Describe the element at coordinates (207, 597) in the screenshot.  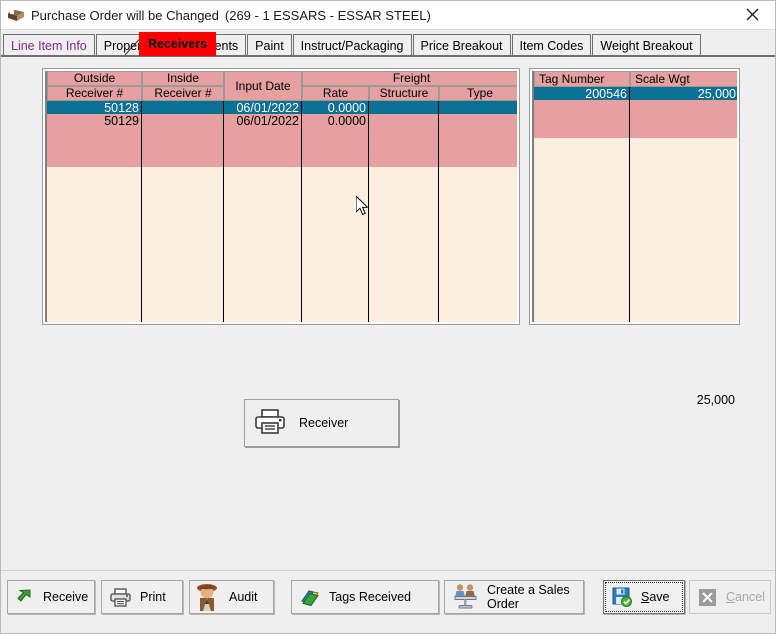
I see `detective-icon` at that location.